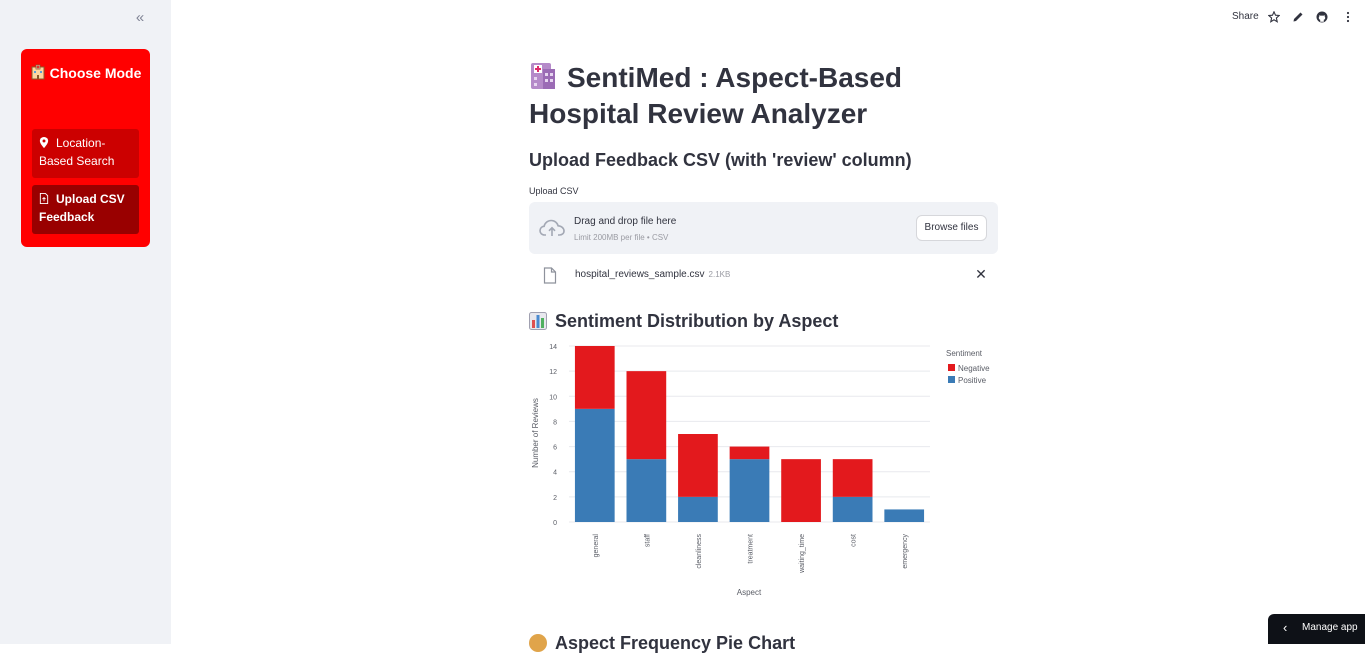  What do you see at coordinates (555, 422) in the screenshot?
I see `y-tick-label: 8` at bounding box center [555, 422].